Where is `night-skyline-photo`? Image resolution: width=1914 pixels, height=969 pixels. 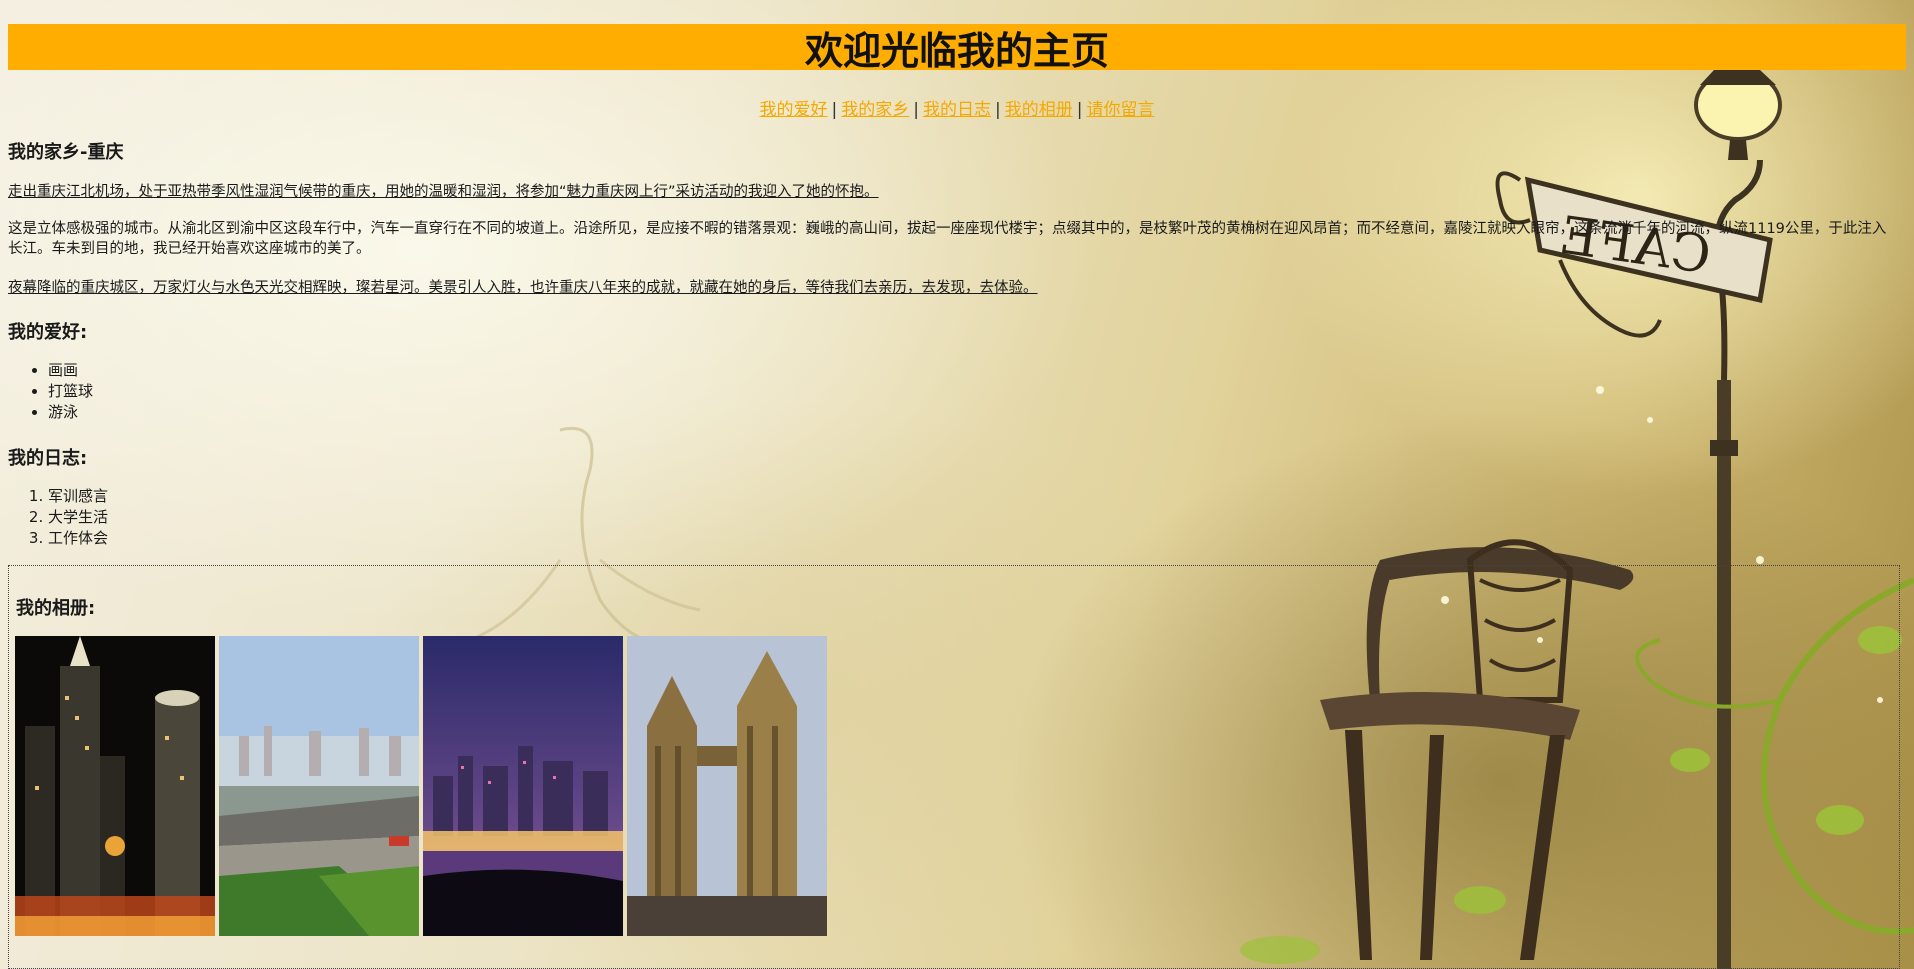 night-skyline-photo is located at coordinates (115, 786).